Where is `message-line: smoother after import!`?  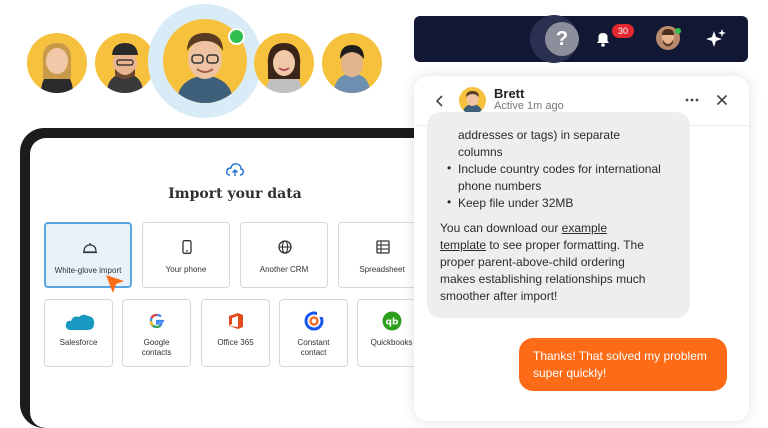
message-line: smoother after import! is located at coordinates (499, 296).